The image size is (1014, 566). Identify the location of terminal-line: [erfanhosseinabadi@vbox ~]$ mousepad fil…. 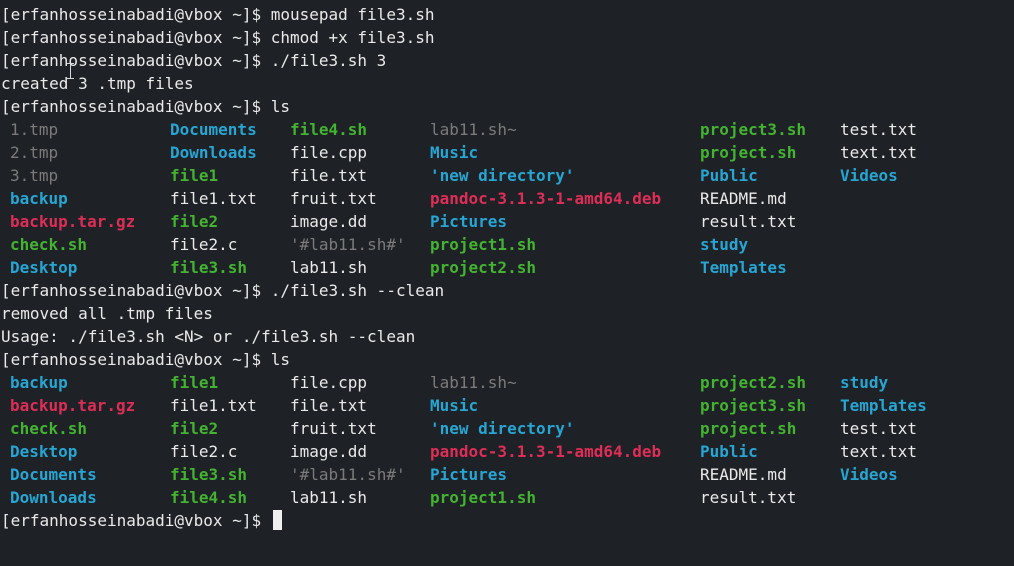
(507, 14).